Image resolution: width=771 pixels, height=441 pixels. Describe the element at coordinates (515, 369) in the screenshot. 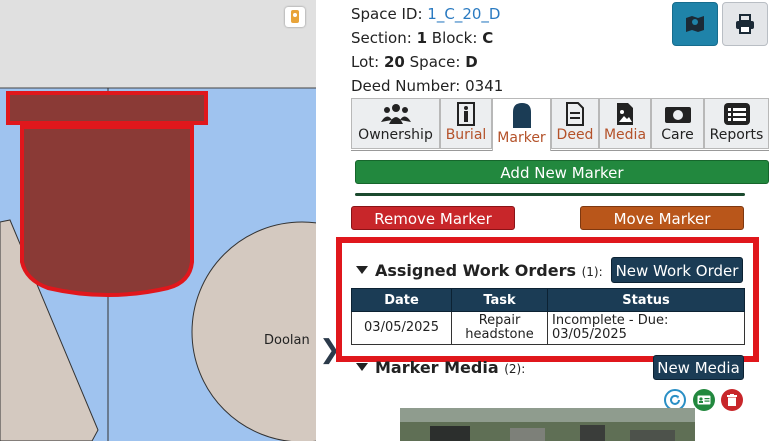

I see `marker-media-count: (2):` at that location.